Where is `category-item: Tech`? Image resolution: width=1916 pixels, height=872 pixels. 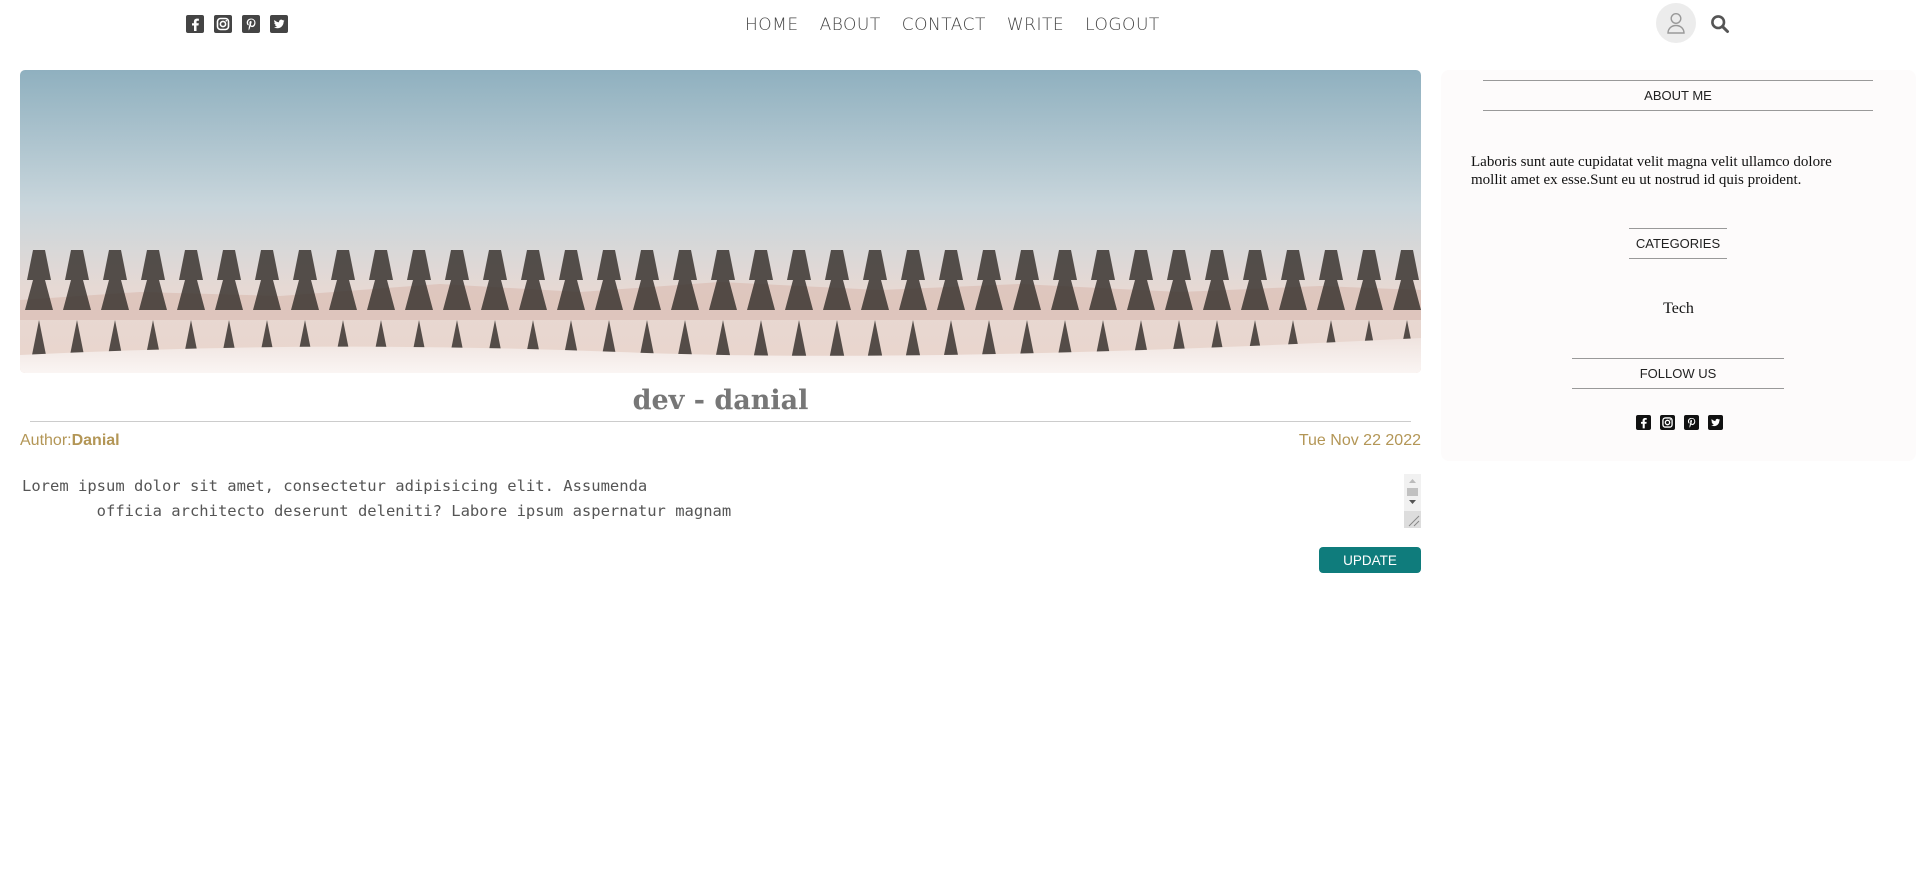
category-item: Tech is located at coordinates (1678, 309).